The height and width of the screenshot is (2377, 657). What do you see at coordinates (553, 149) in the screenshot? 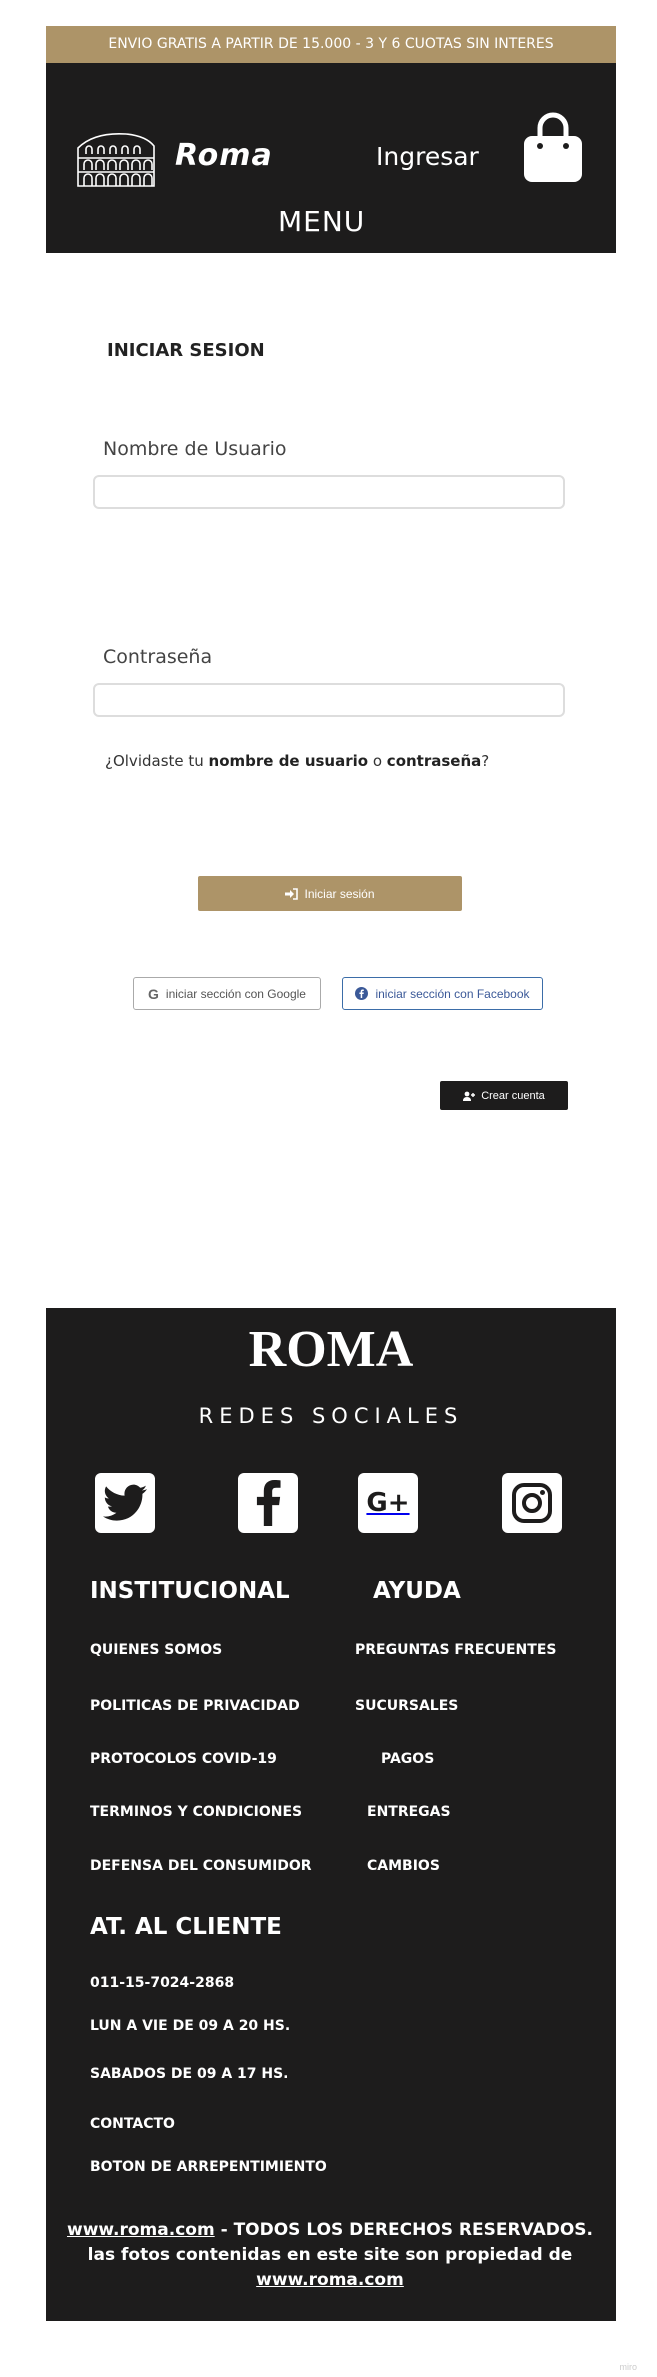
I see `shopping-bag-icon` at bounding box center [553, 149].